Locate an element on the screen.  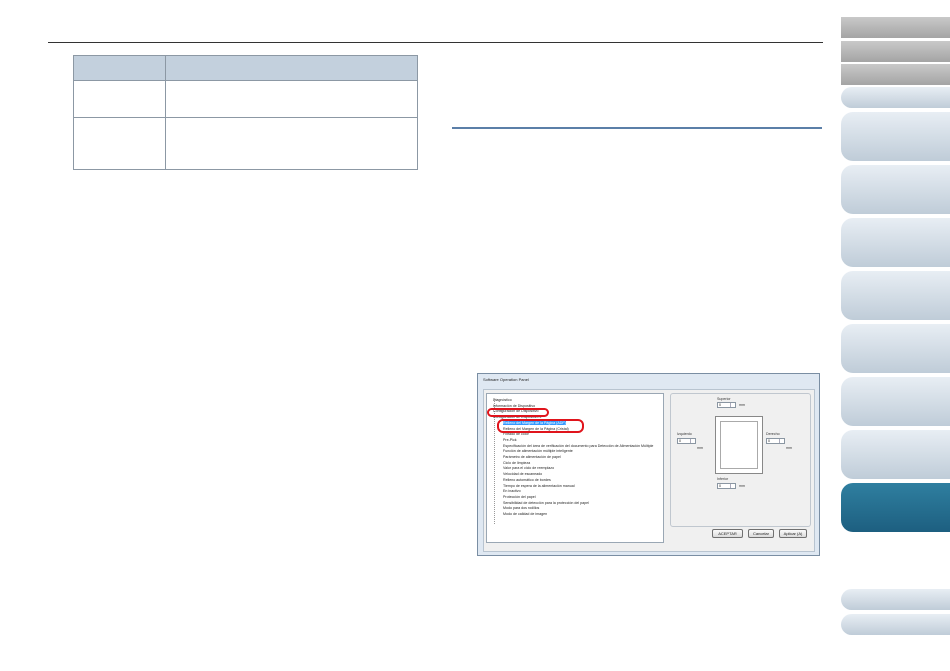
apply-button: Aplicar (A) is located at coordinates (793, 533).